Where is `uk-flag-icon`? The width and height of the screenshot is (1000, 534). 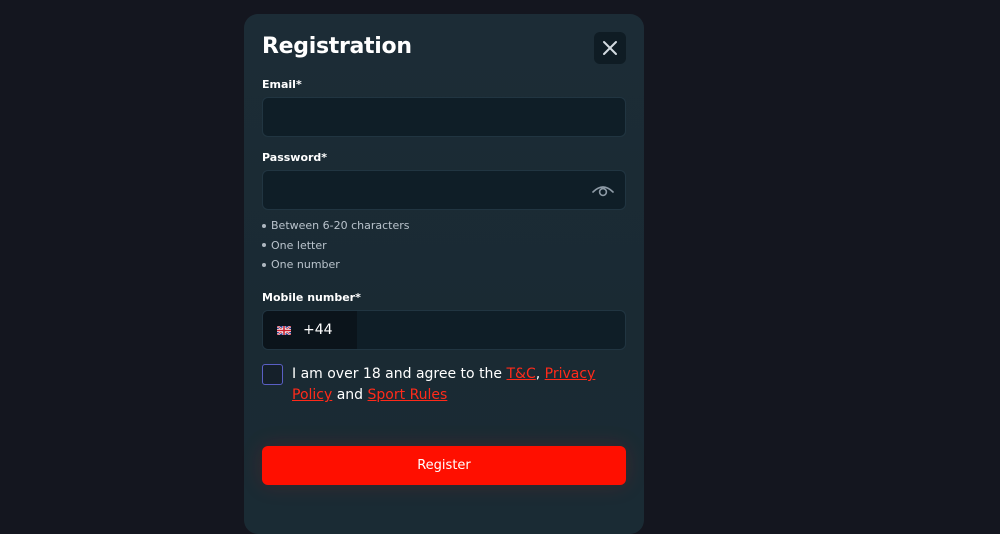
uk-flag-icon is located at coordinates (284, 330).